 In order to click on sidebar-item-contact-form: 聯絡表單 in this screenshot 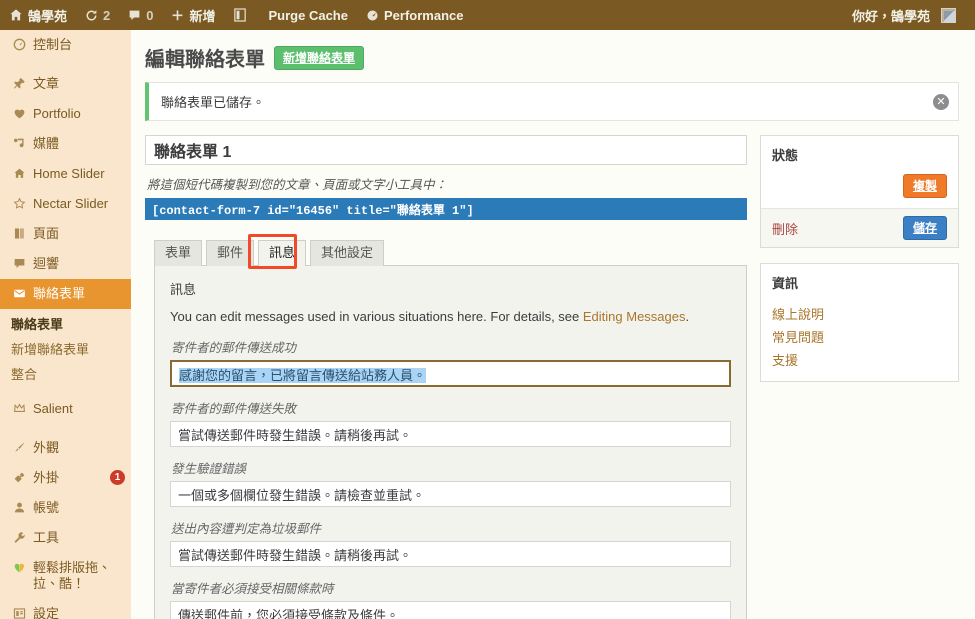, I will do `click(65, 294)`.